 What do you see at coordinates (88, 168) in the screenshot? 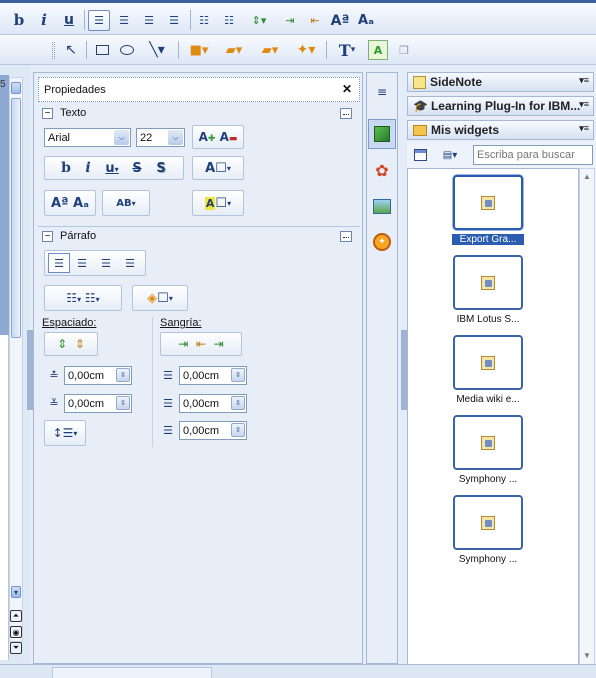
I see `italic-icon: i` at bounding box center [88, 168].